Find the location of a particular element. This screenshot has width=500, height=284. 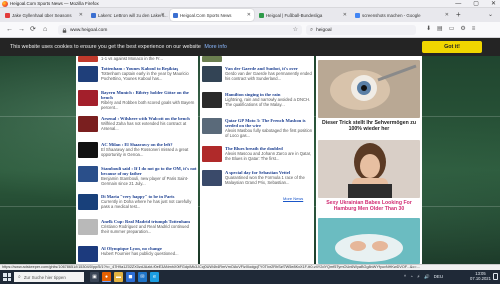

reload-button: ⟳ is located at coordinates (33, 29).